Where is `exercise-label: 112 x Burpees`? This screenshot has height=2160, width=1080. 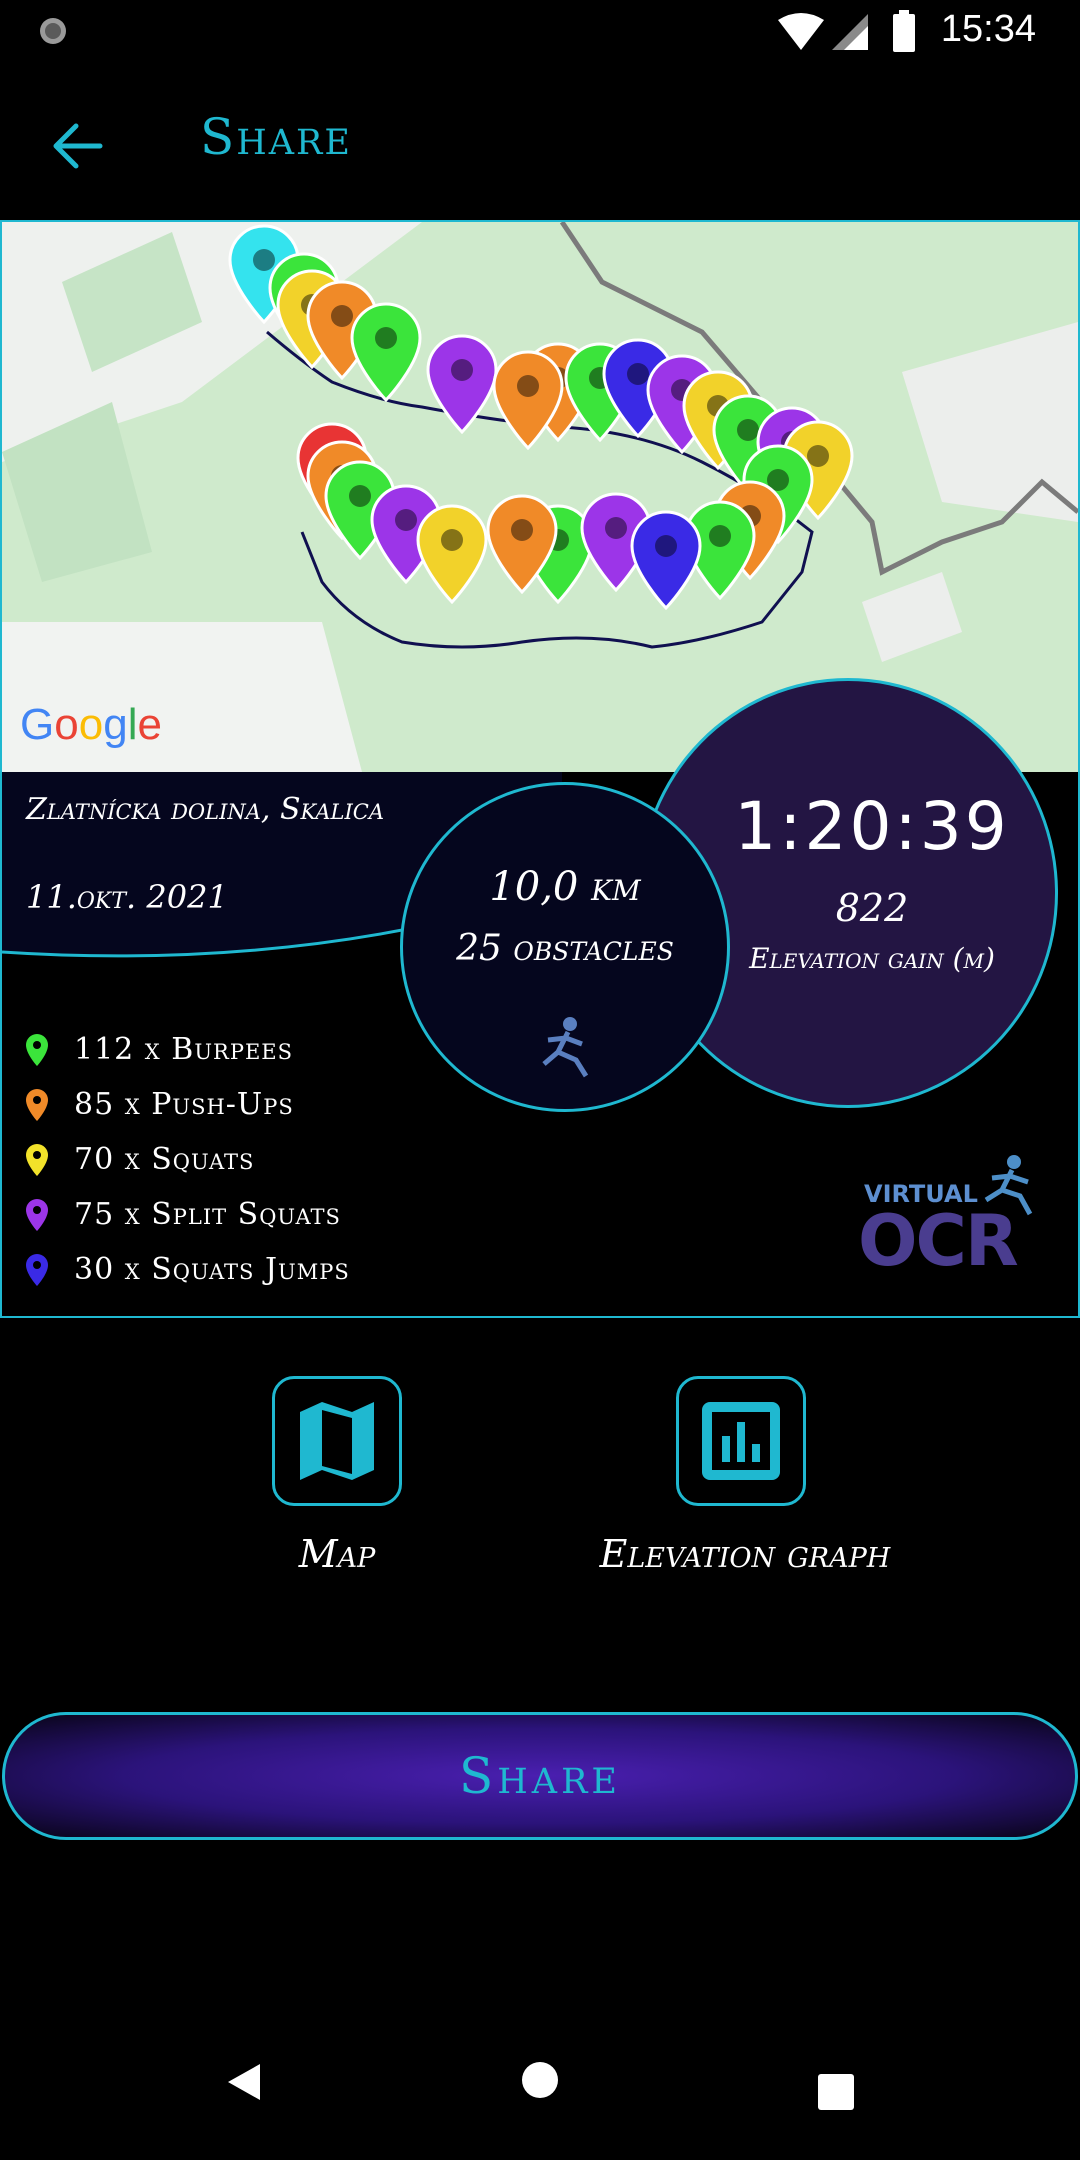 exercise-label: 112 x Burpees is located at coordinates (184, 1049).